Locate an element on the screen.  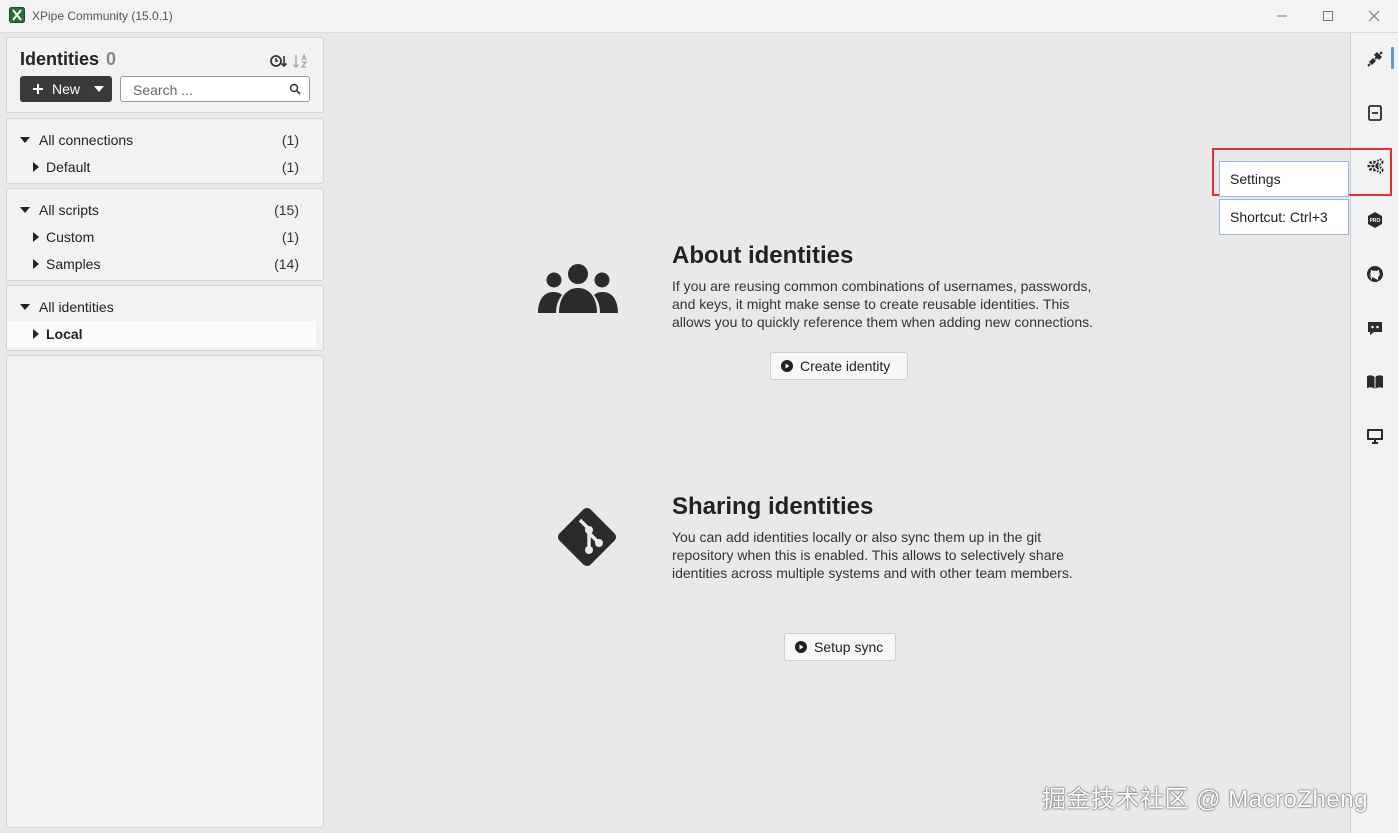
connections-tree-panel: All connections (1) Default (1) is located at coordinates (165, 151).